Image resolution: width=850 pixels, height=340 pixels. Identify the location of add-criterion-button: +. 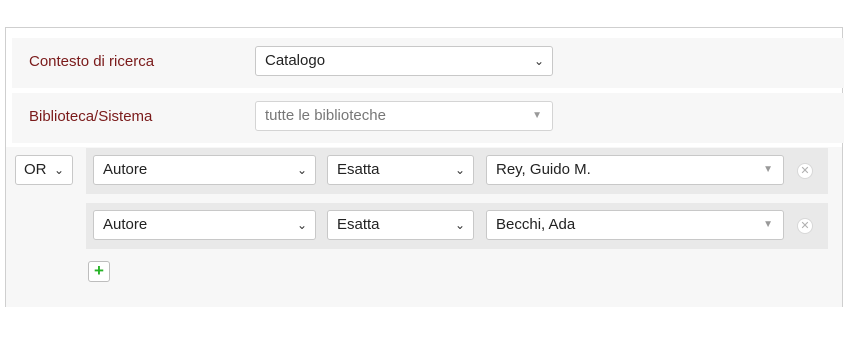
(99, 271).